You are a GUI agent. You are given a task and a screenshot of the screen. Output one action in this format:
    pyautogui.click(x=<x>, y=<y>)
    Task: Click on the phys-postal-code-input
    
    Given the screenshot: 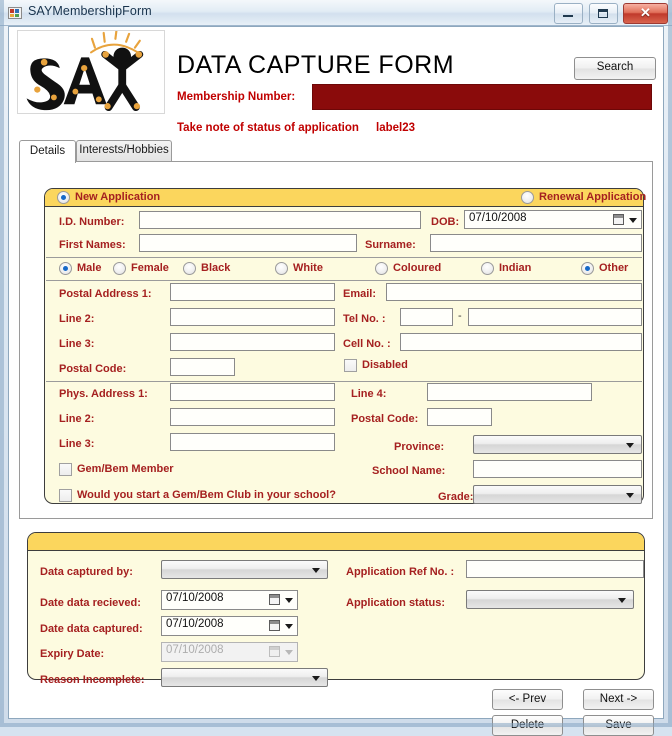 What is the action you would take?
    pyautogui.click(x=459, y=417)
    